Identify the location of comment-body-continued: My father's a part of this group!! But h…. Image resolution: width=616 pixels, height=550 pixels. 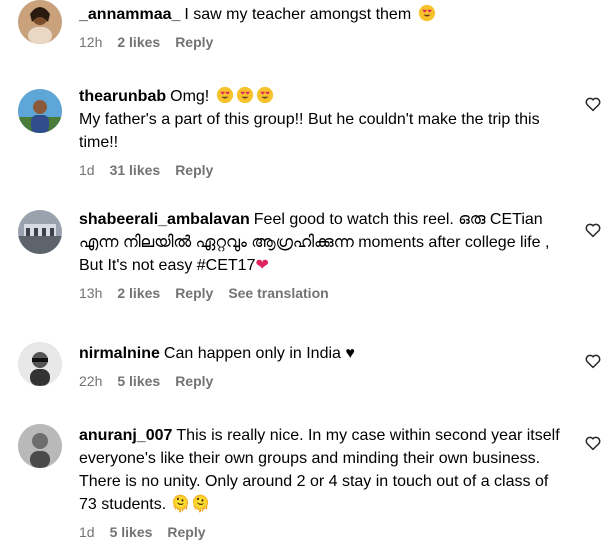
(309, 131).